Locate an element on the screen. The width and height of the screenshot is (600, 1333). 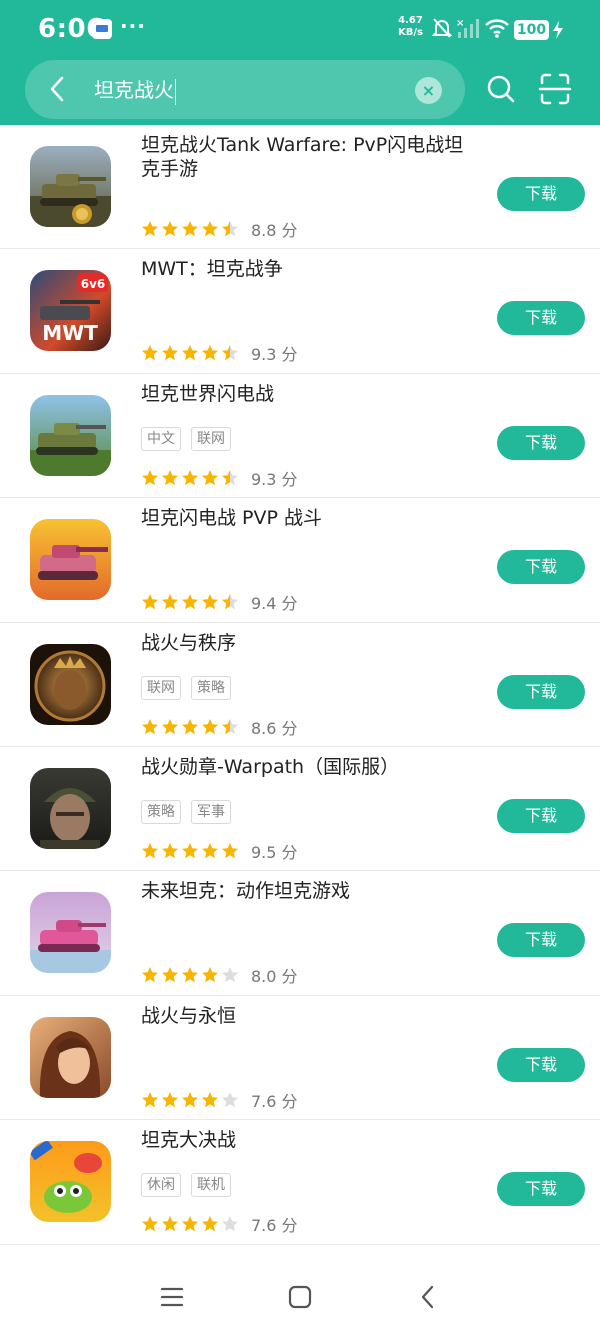
clear-search-button: × is located at coordinates (428, 90).